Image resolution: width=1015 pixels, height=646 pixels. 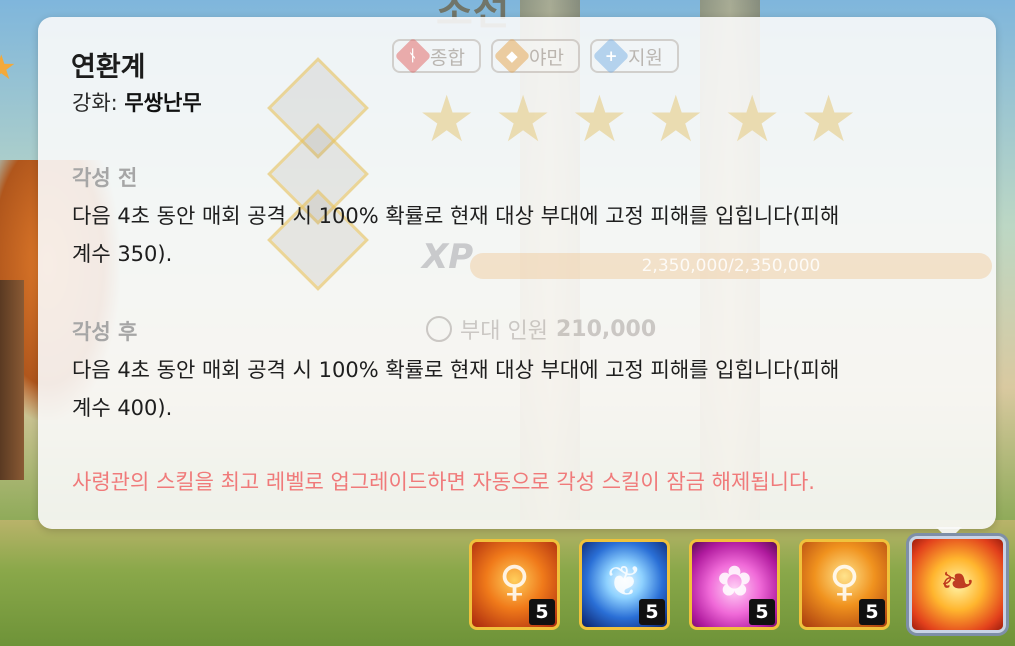 What do you see at coordinates (122, 254) in the screenshot?
I see `before-line-2: 계수 350).` at bounding box center [122, 254].